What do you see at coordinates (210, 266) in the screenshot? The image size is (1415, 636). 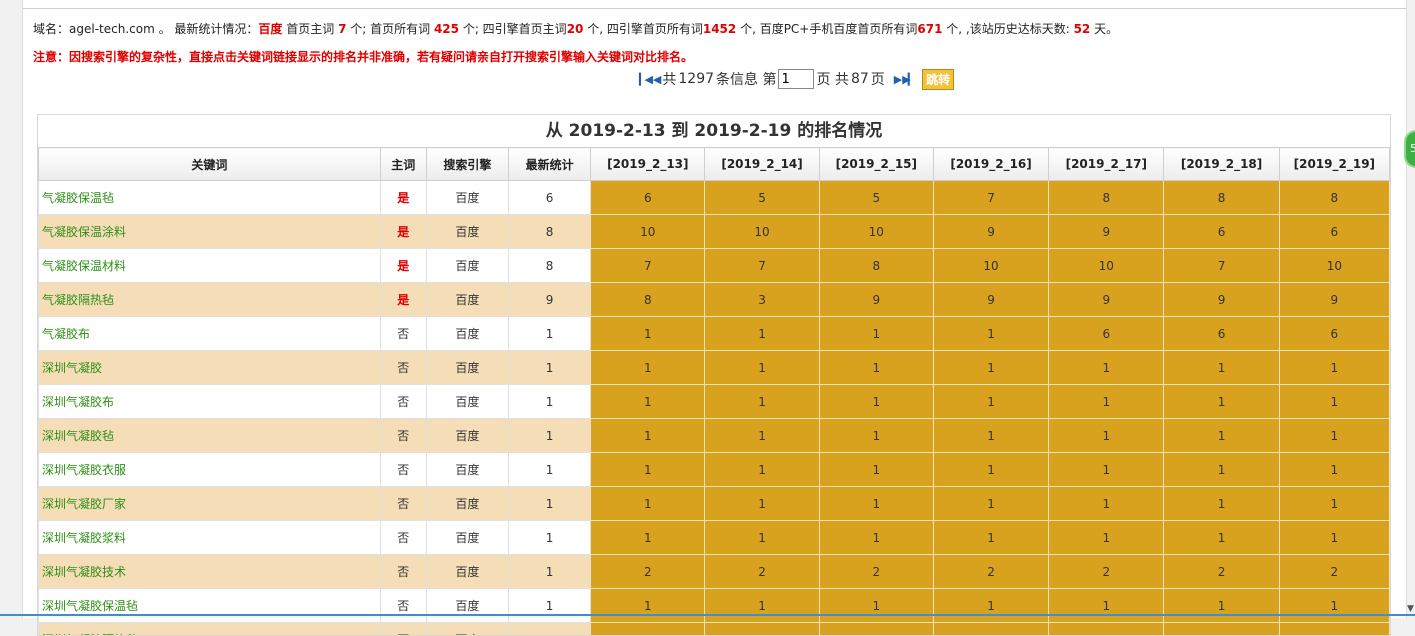 I see `keyword-link: 气凝胶保温材料` at bounding box center [210, 266].